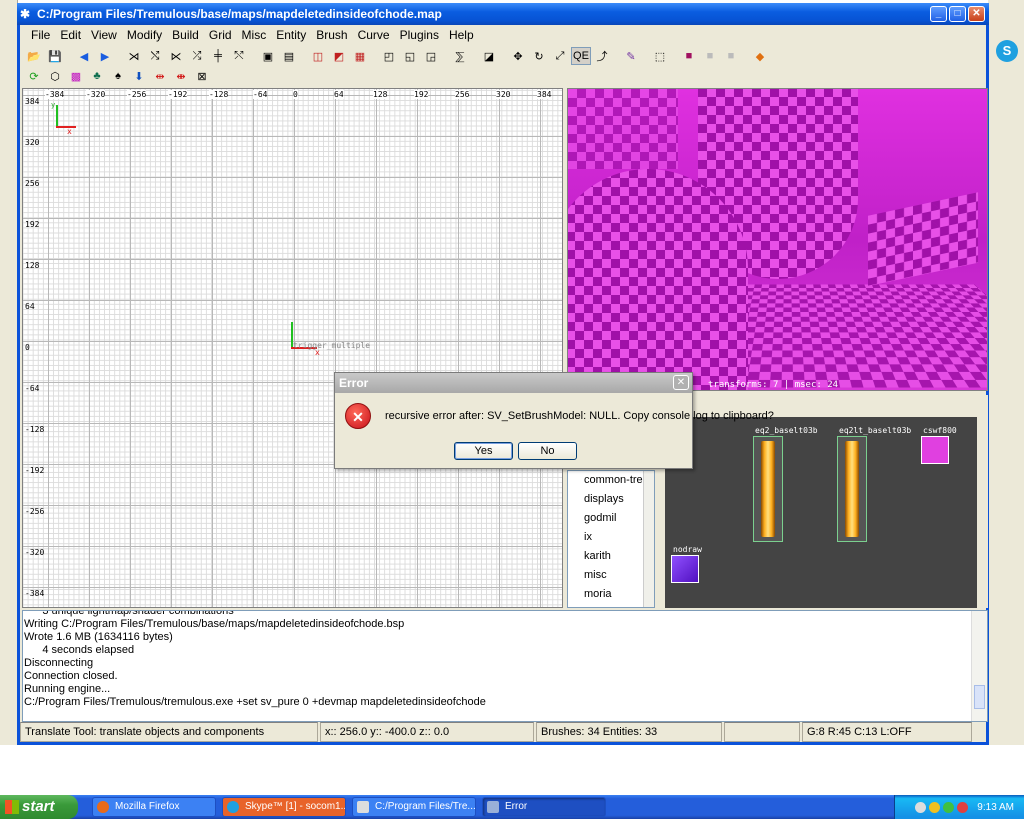  Describe the element at coordinates (389, 56) in the screenshot. I see `view-xy-icon: ◰` at that location.